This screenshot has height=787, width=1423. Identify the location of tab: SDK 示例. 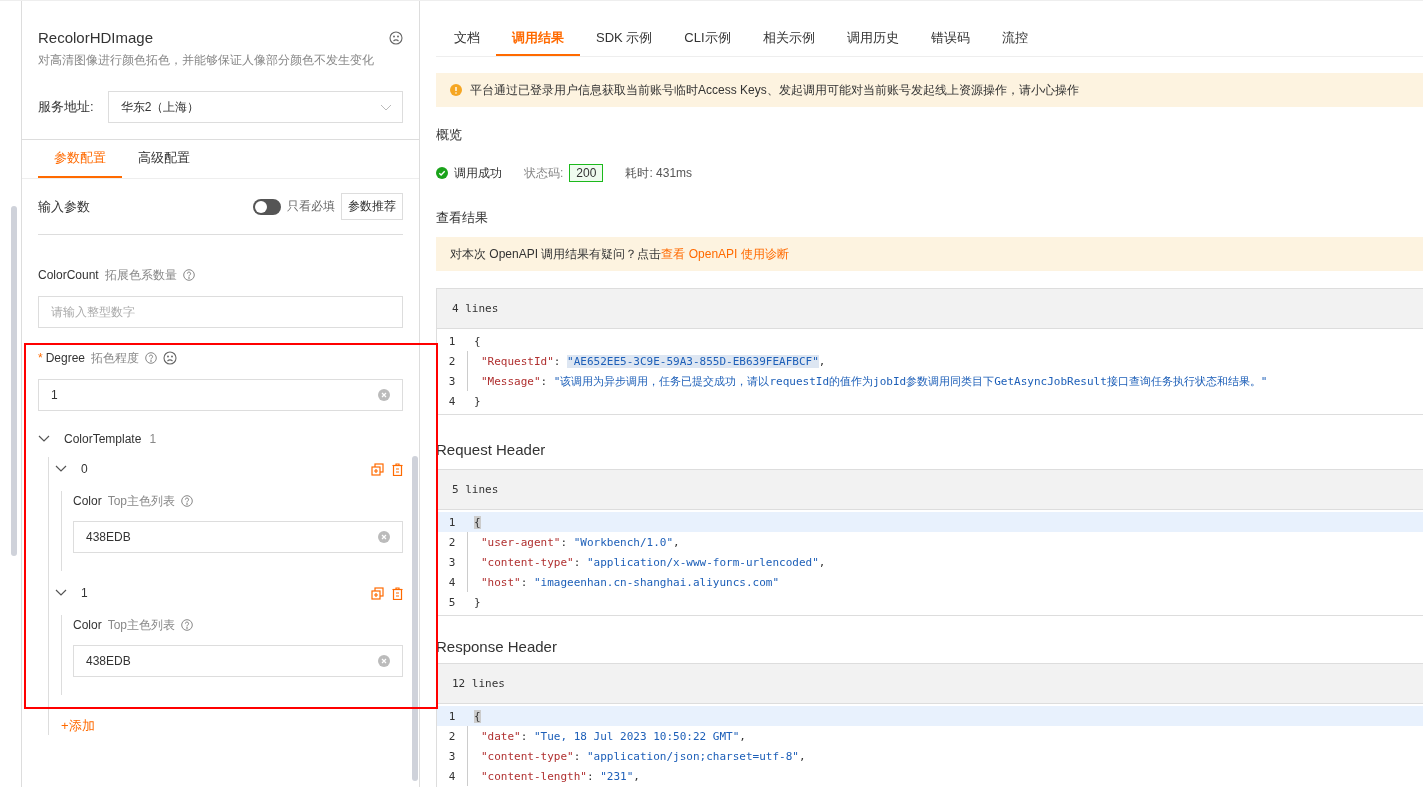
(624, 37).